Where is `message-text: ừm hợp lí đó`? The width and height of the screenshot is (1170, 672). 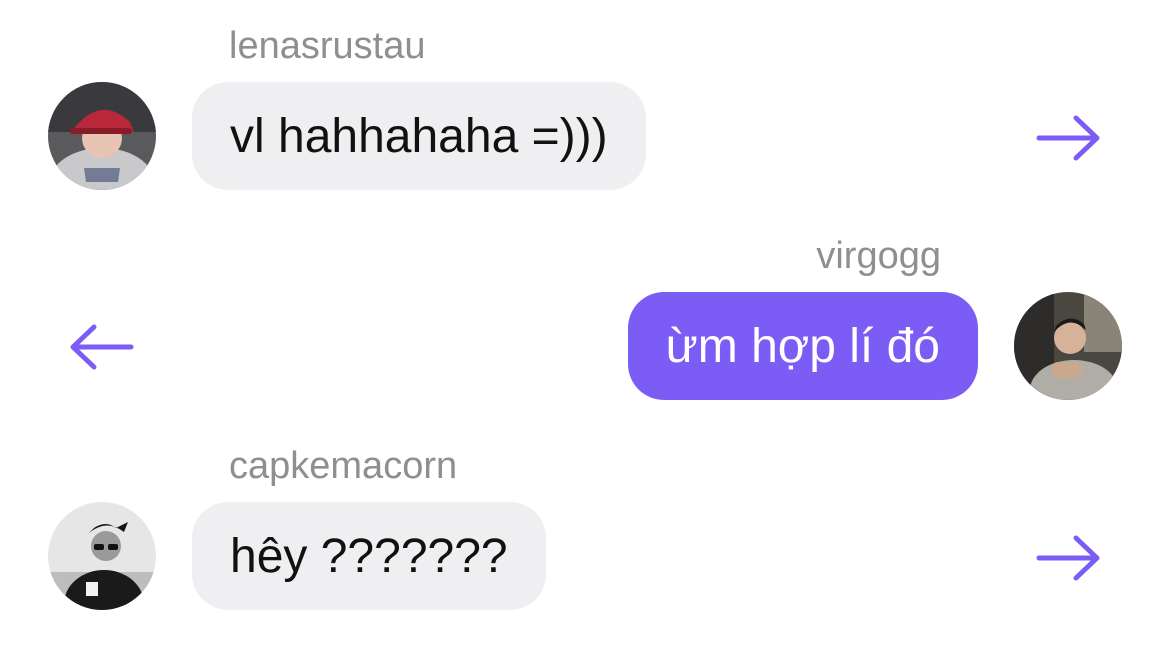
message-text: ừm hợp lí đó is located at coordinates (802, 346).